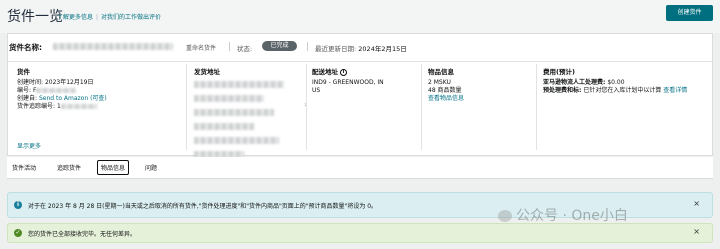  What do you see at coordinates (348, 82) in the screenshot?
I see `ship-to-line1: IND9 - GREENWOOD, IN` at bounding box center [348, 82].